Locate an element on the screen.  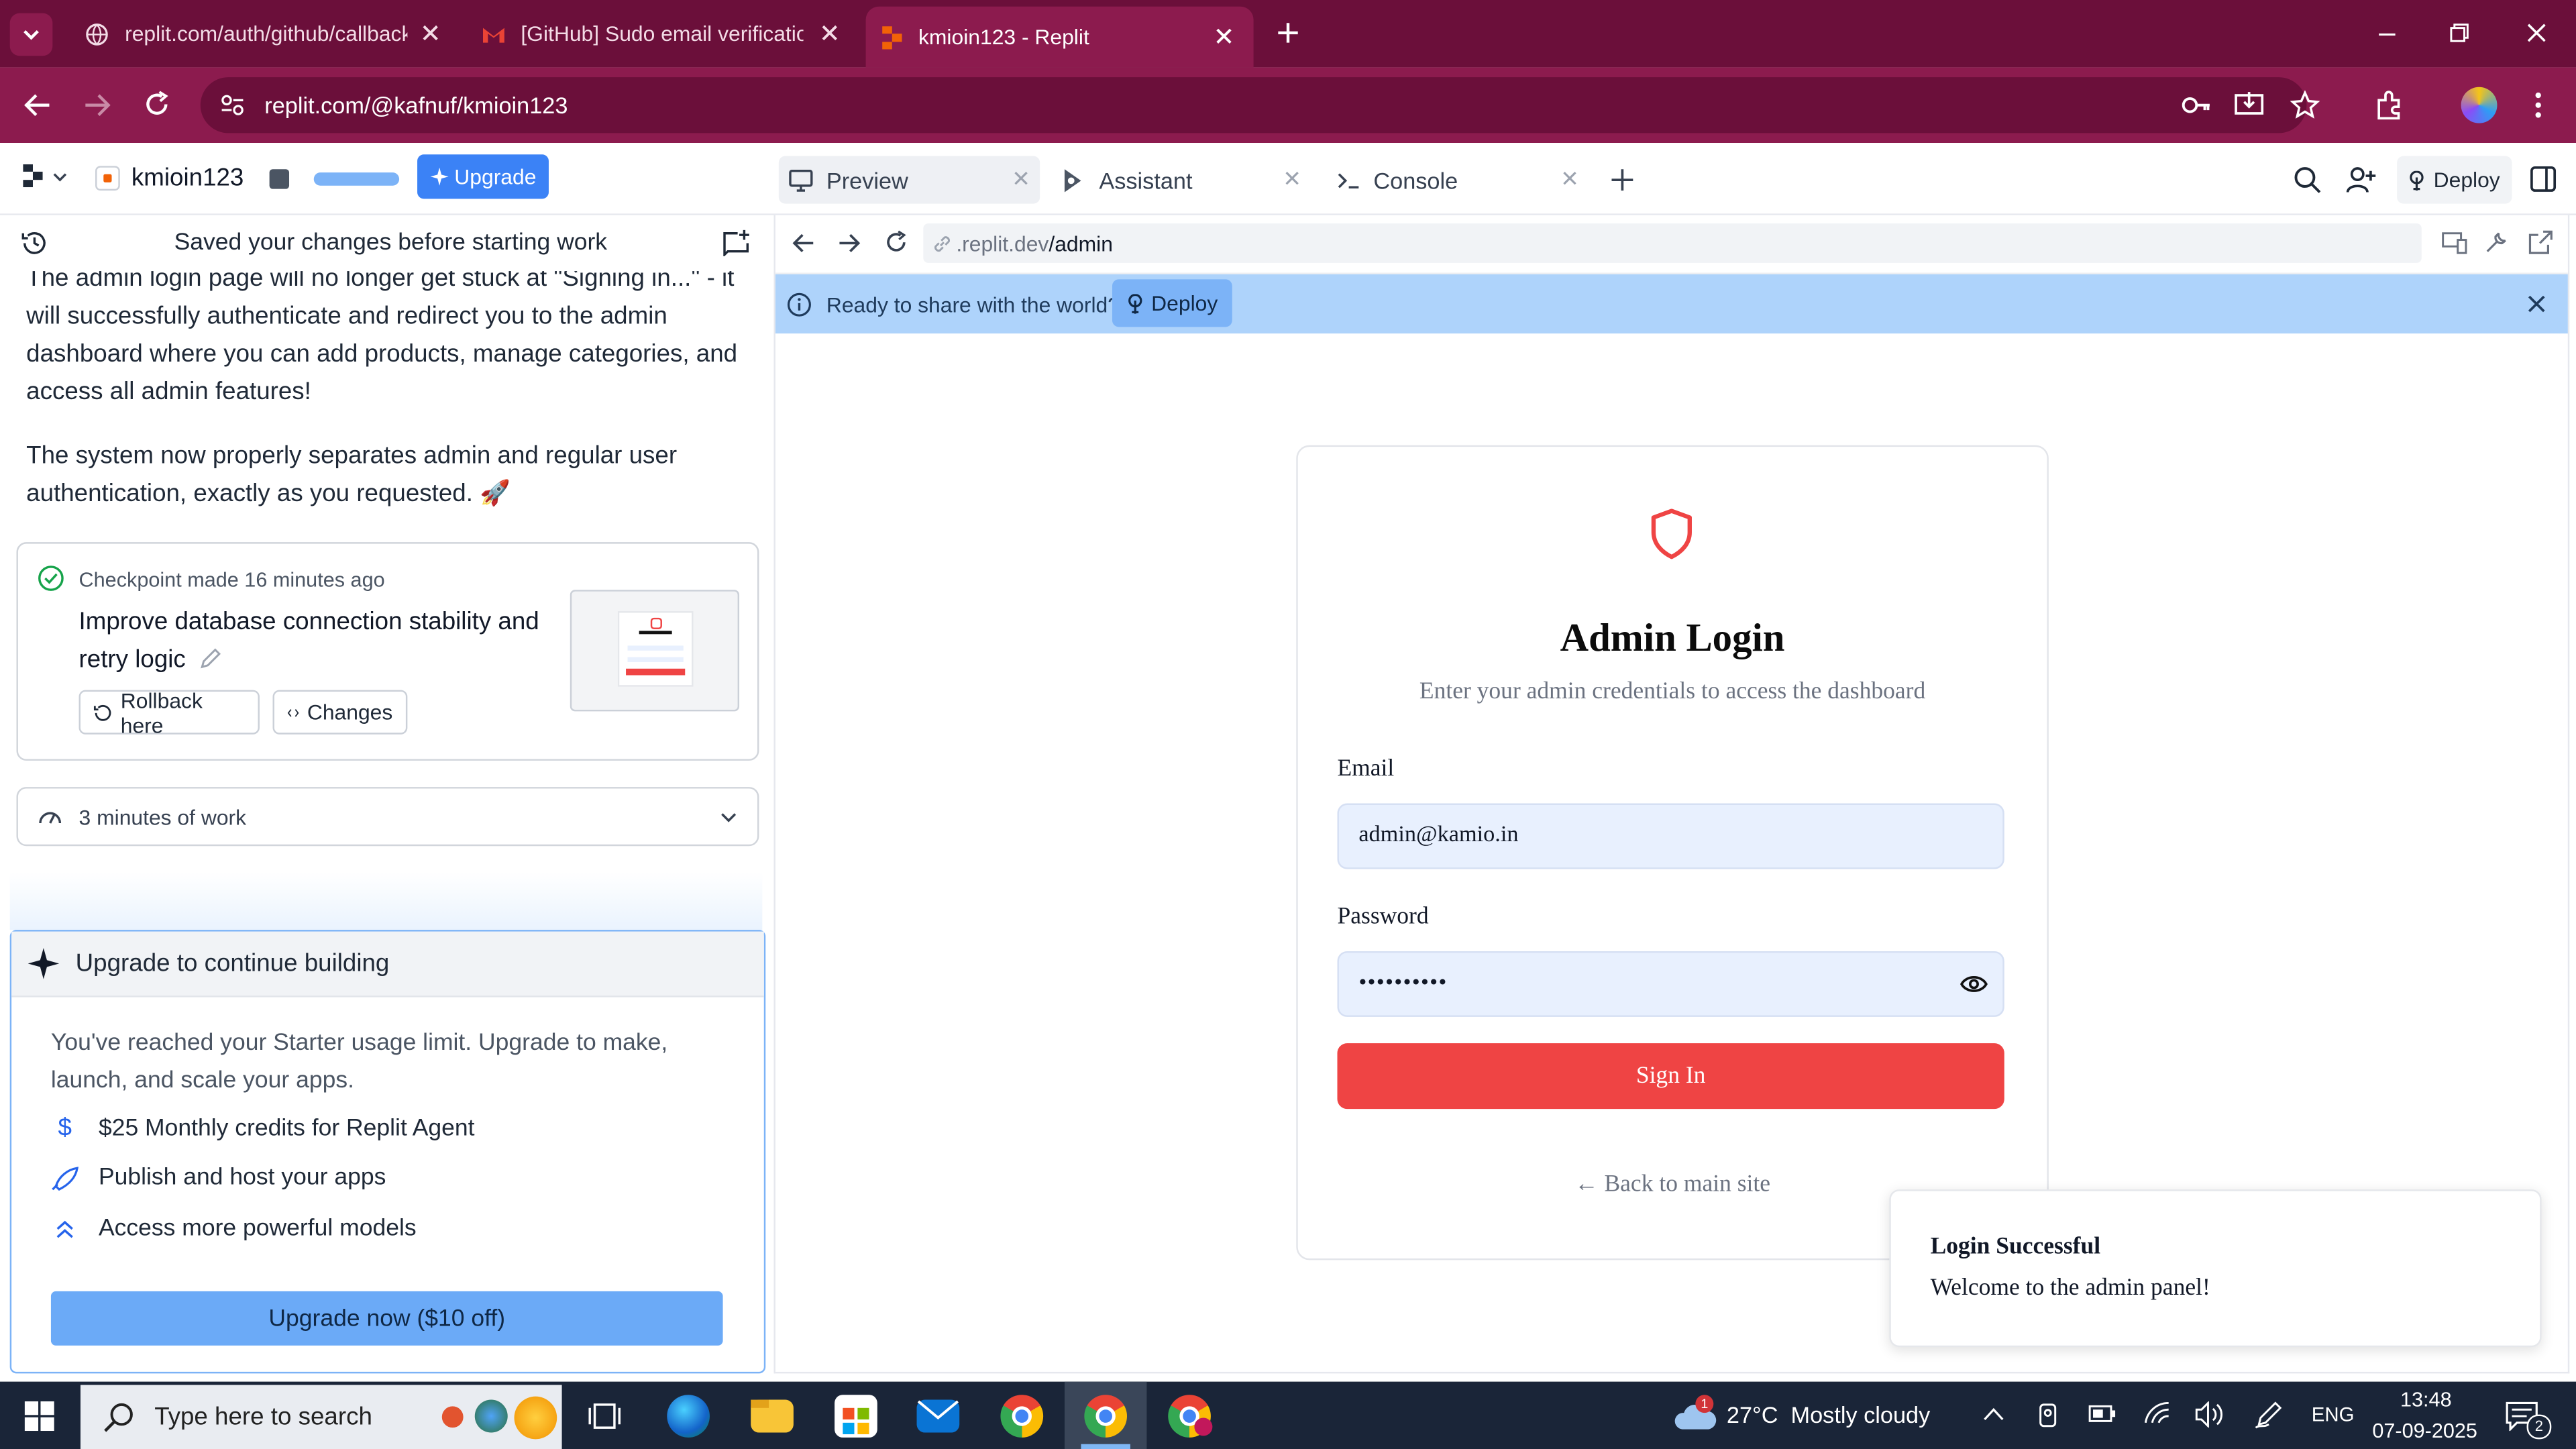
store-icon is located at coordinates (856, 1416).